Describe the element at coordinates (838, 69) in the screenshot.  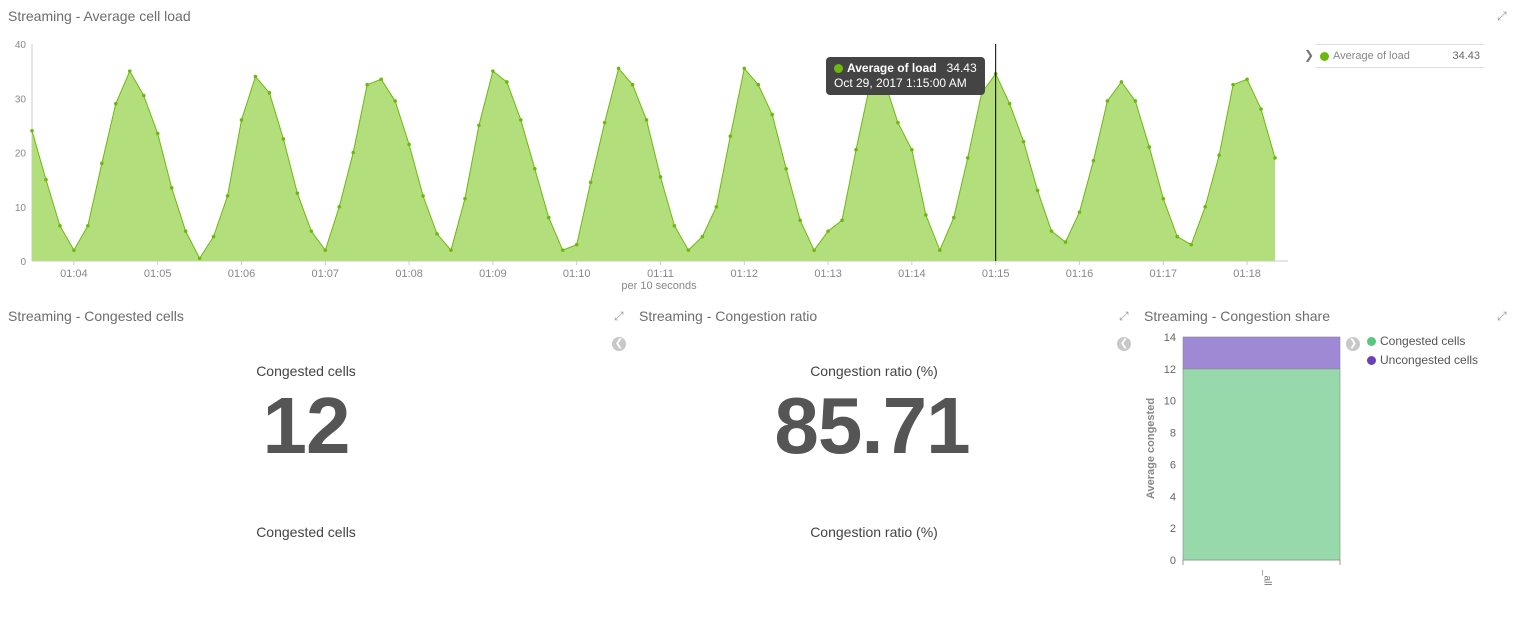
I see `tooltip-series-dot` at that location.